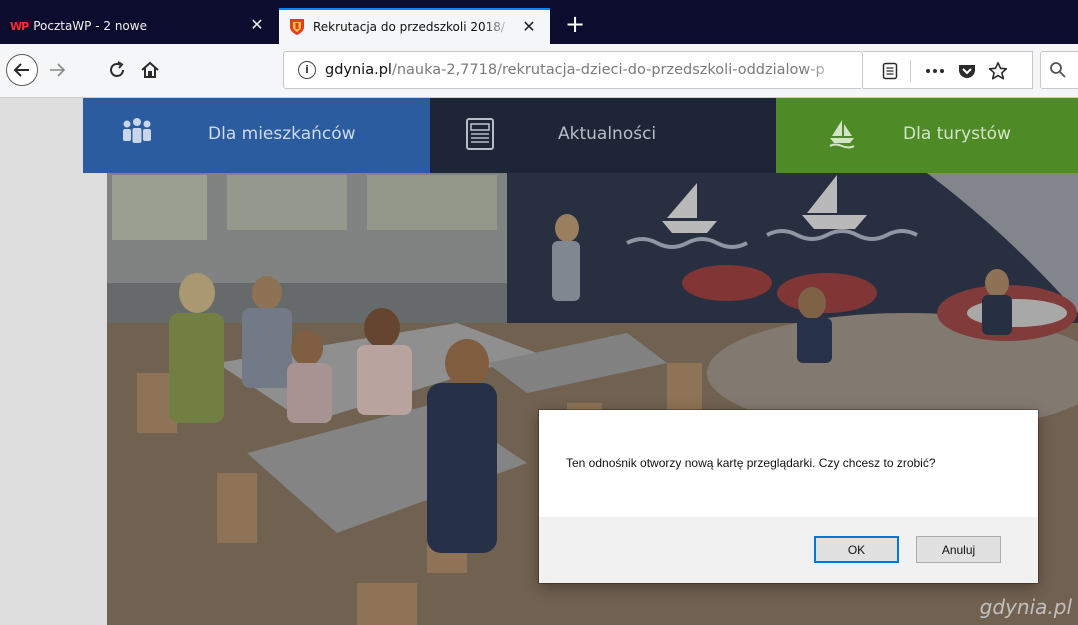  I want to click on back-button, so click(22, 70).